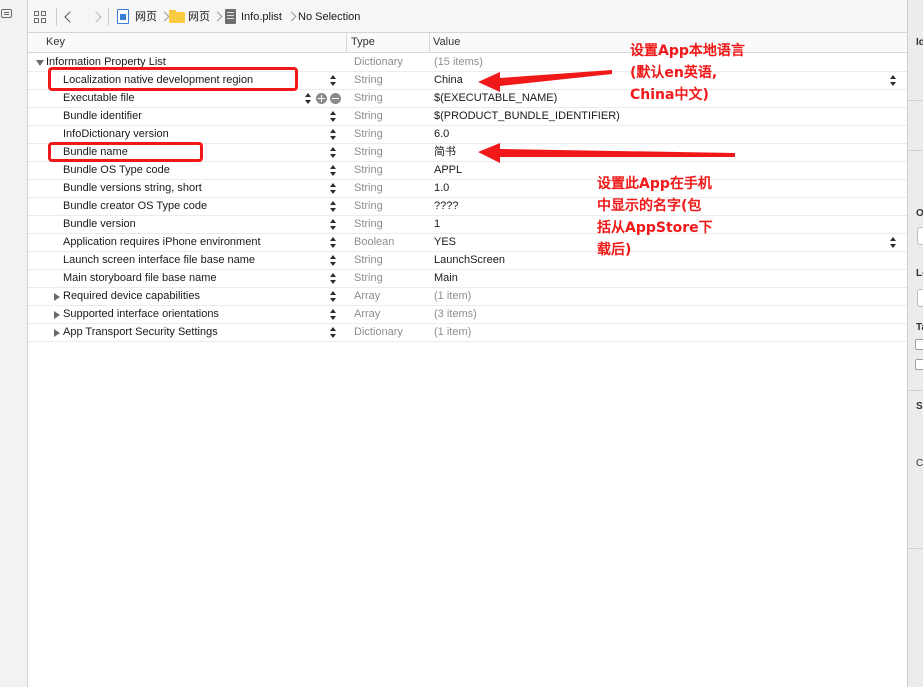  I want to click on annotation-line: 设置App本地语言, so click(687, 51).